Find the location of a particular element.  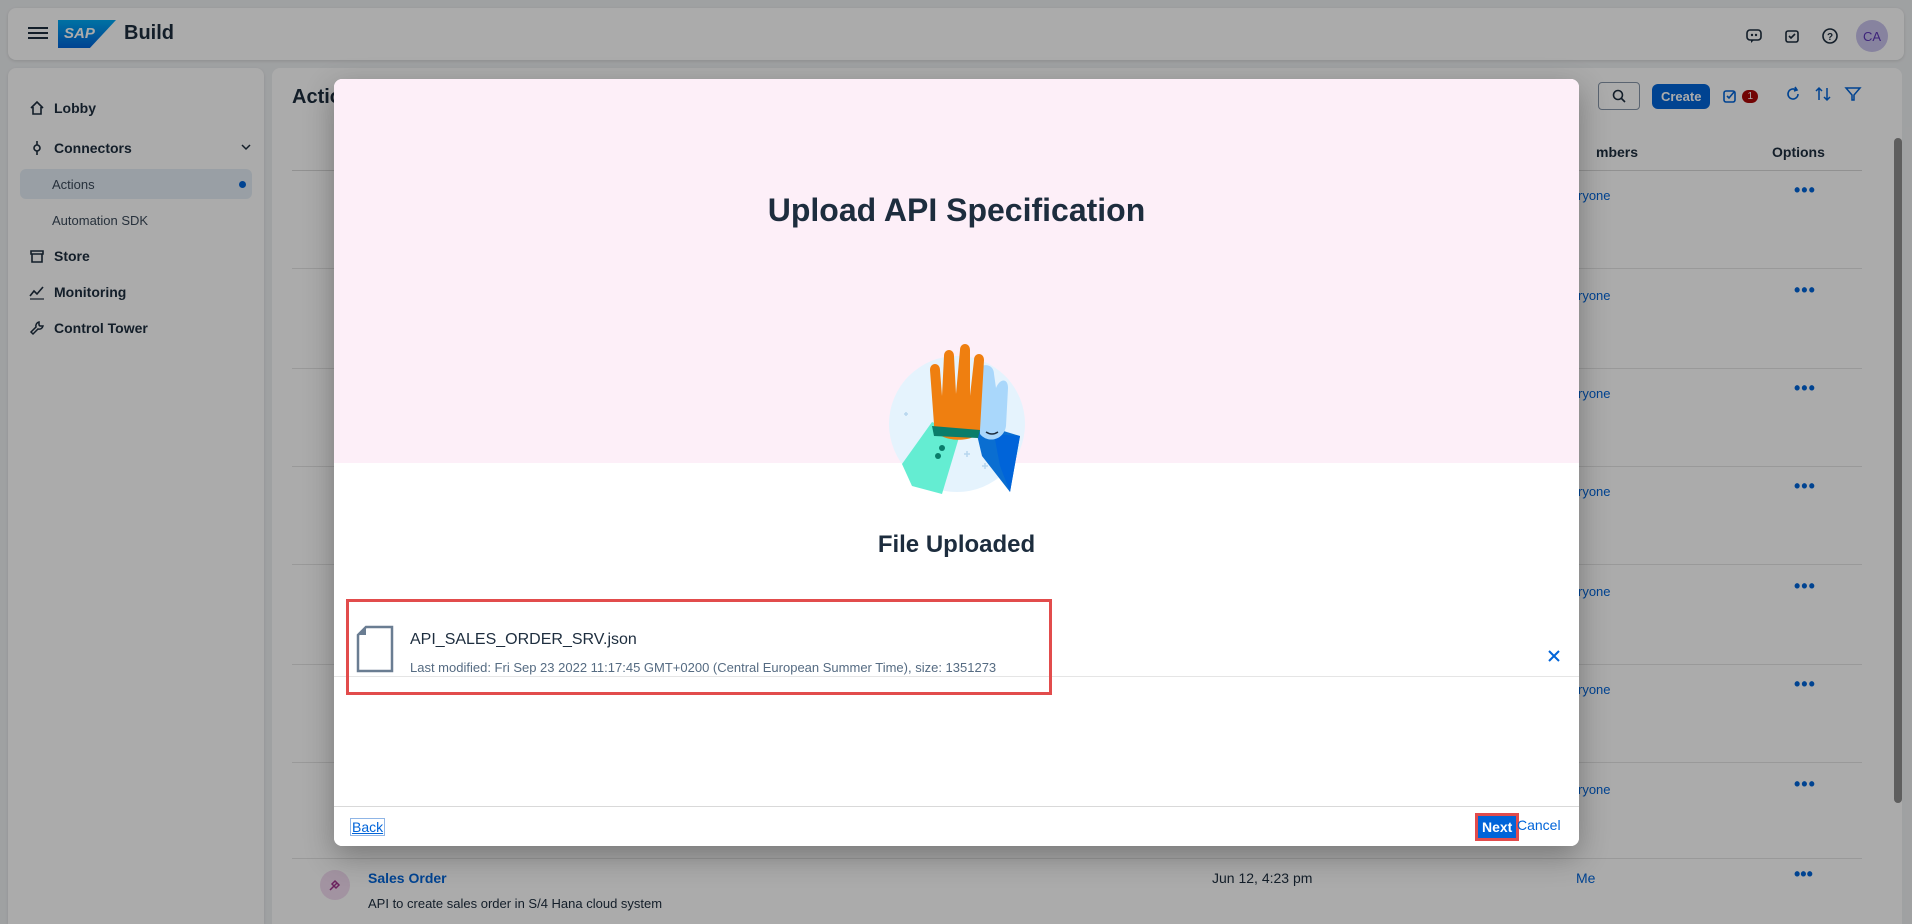

upload-status-title: File Uploaded is located at coordinates (956, 544).